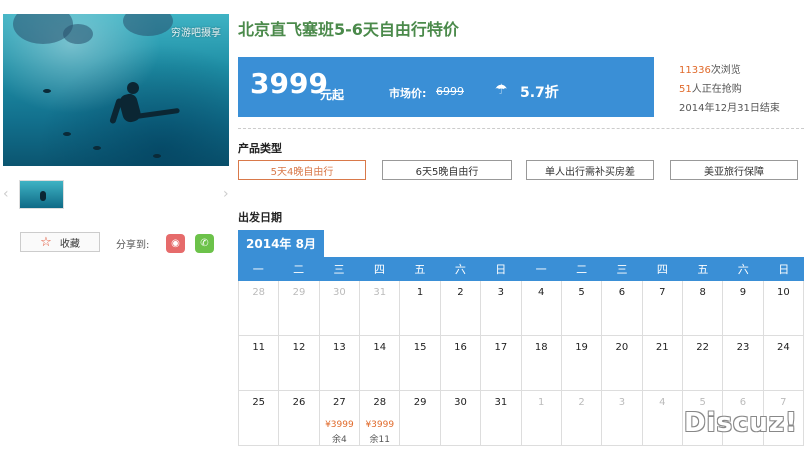 The height and width of the screenshot is (451, 808). What do you see at coordinates (332, 95) in the screenshot?
I see `price-unit: 元起` at bounding box center [332, 95].